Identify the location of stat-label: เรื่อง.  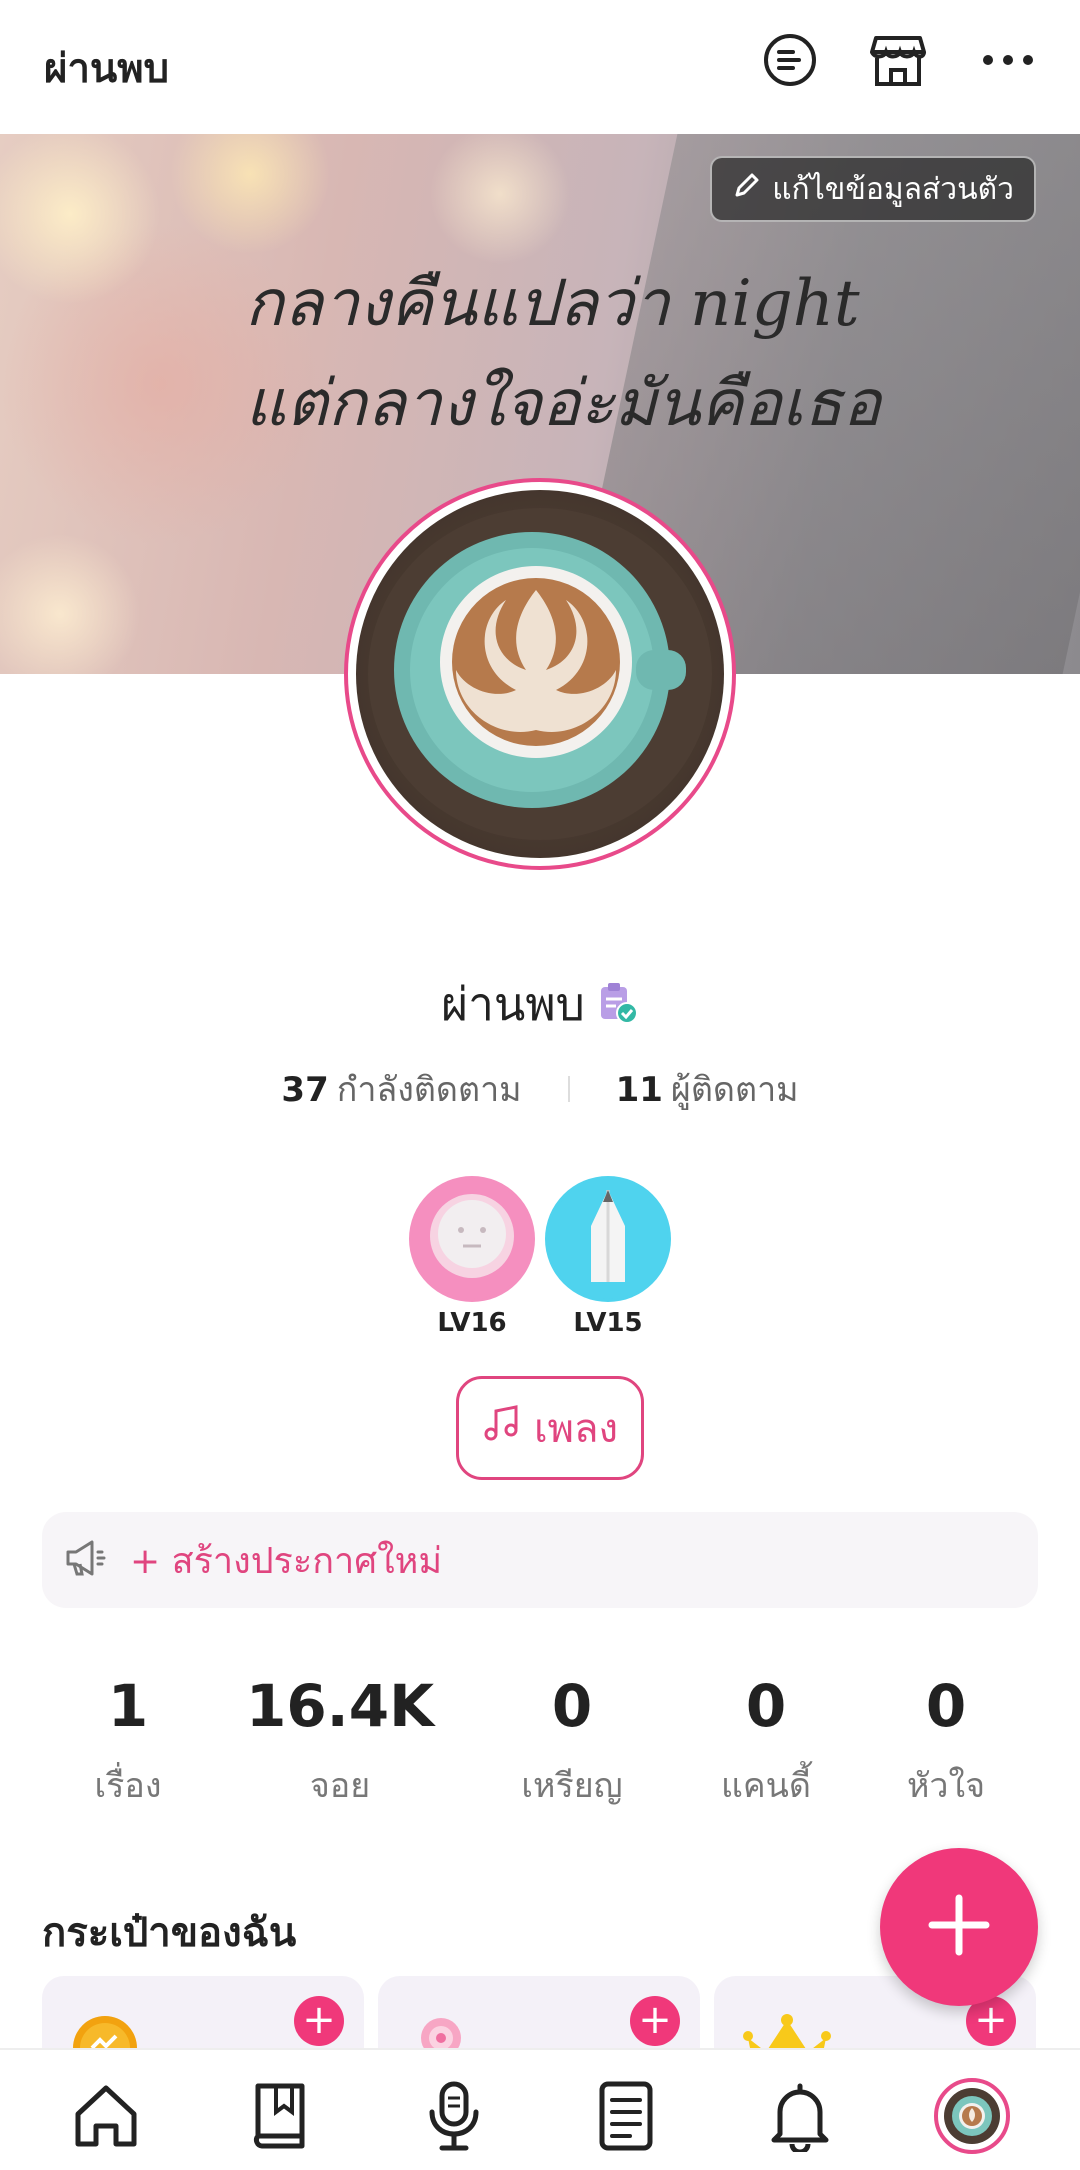
(128, 1786).